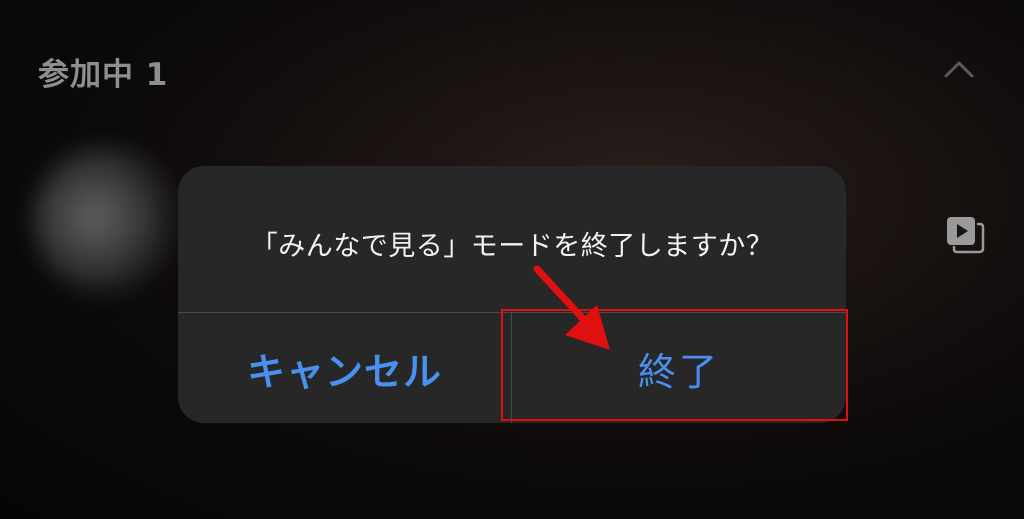 The image size is (1024, 519). What do you see at coordinates (959, 69) in the screenshot?
I see `chevron-up-icon` at bounding box center [959, 69].